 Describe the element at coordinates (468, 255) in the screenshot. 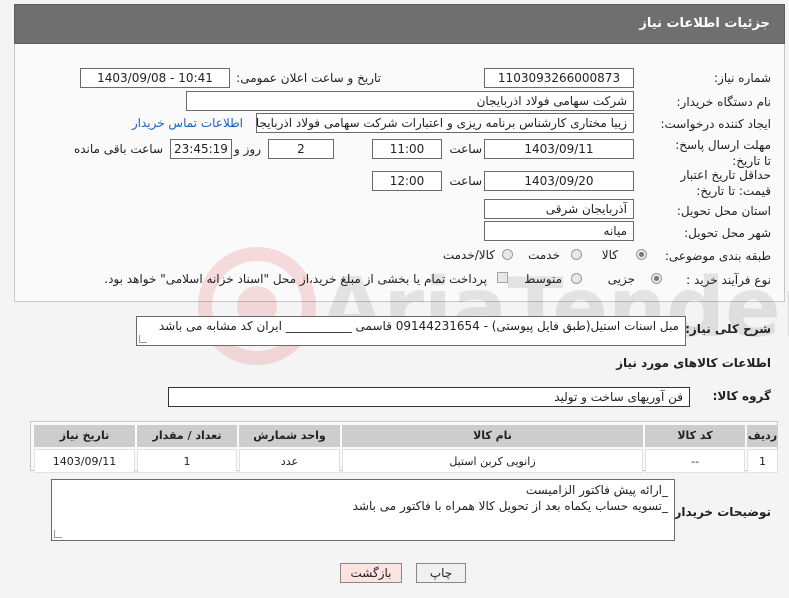

I see `category-option-goods-service: کالا/خدمت` at that location.